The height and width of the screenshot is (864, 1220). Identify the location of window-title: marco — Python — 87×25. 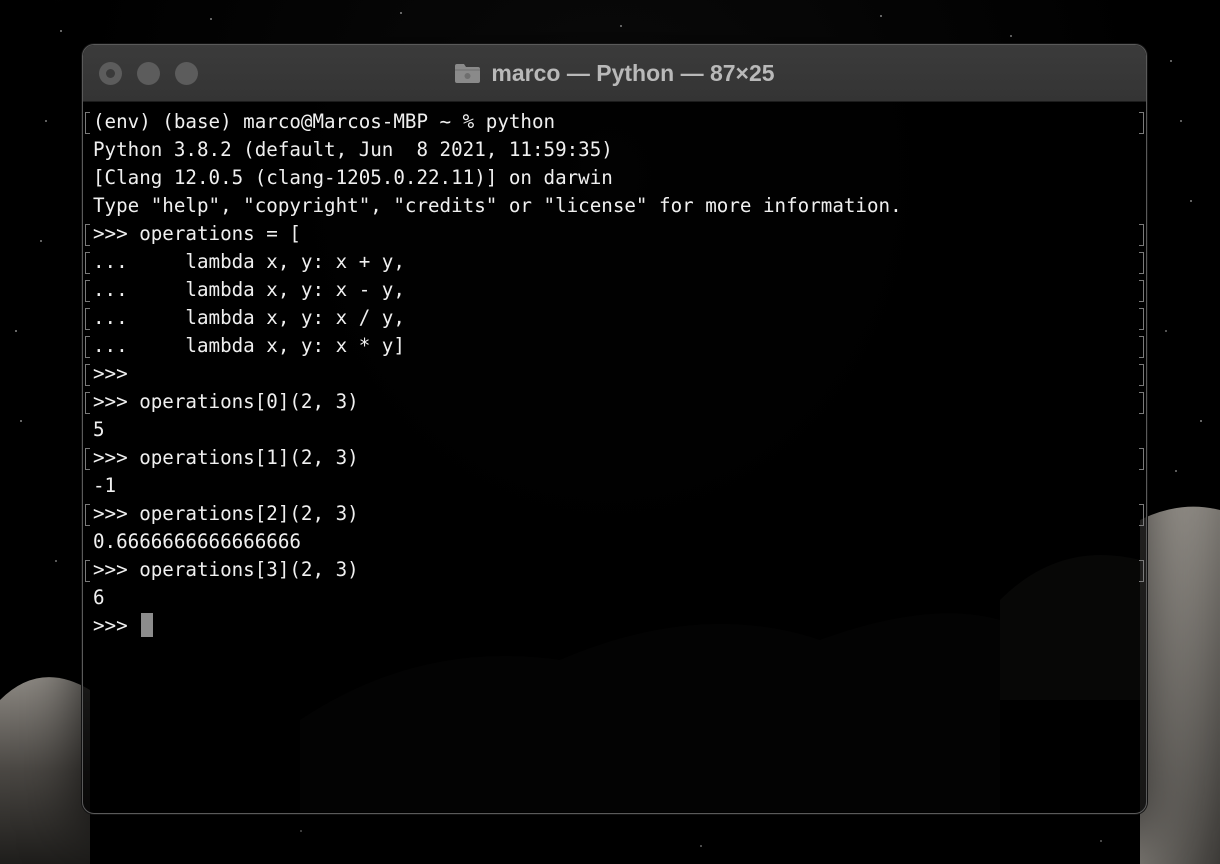
(614, 73).